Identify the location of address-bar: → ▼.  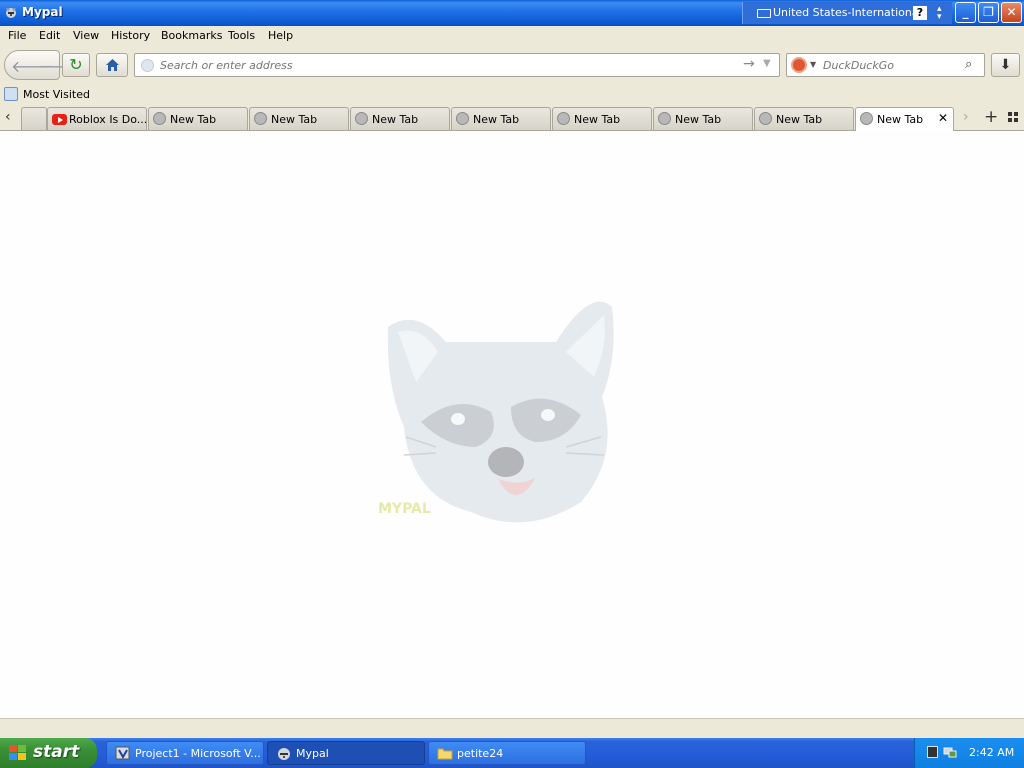
(457, 65).